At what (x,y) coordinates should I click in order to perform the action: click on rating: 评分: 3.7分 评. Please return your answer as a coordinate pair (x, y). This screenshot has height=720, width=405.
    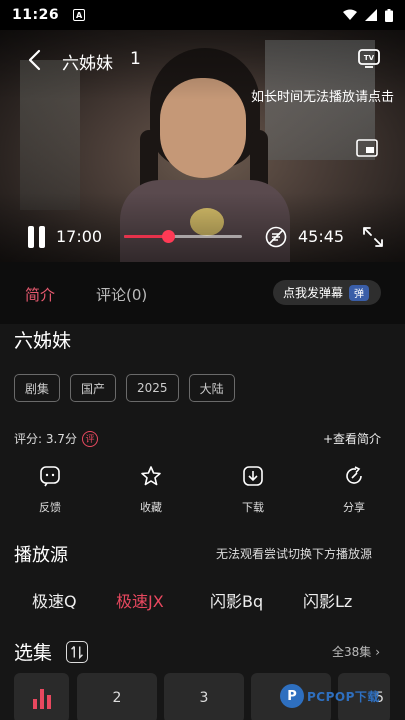
    Looking at the image, I should click on (56, 438).